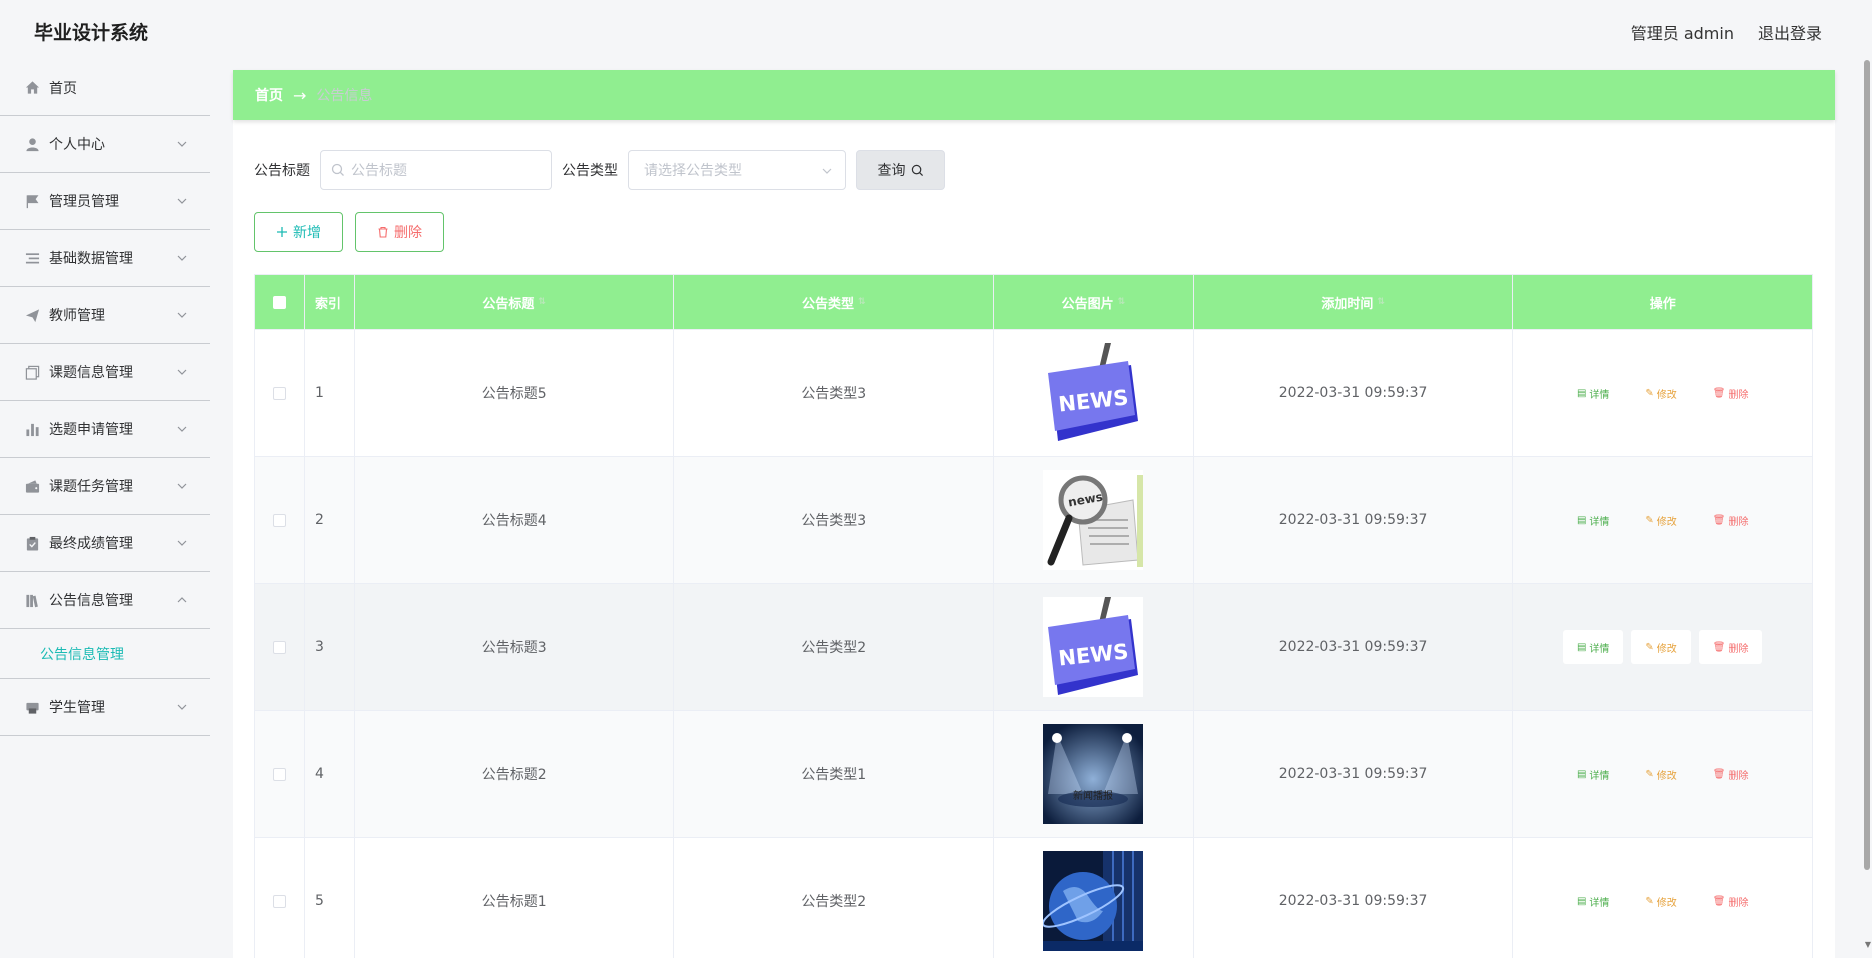 The image size is (1872, 958). What do you see at coordinates (1649, 774) in the screenshot?
I see `edit-icon: ✎` at bounding box center [1649, 774].